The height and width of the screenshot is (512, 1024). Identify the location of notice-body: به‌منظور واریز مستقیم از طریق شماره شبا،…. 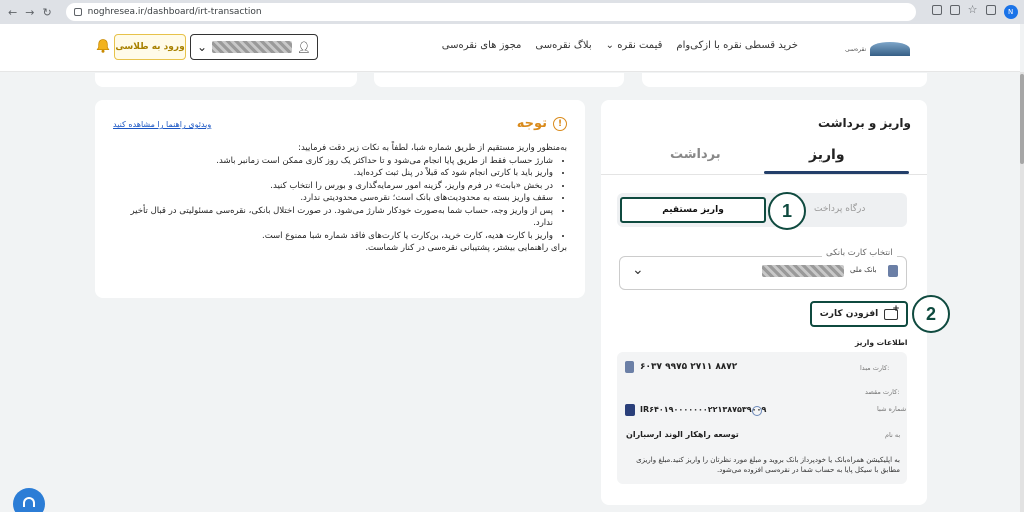
(339, 198).